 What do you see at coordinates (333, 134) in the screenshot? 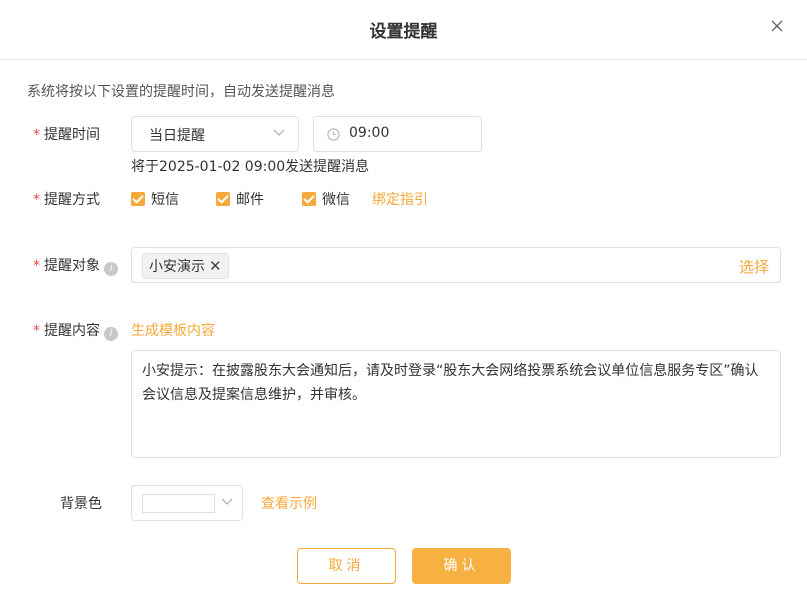
I see `clock-icon` at bounding box center [333, 134].